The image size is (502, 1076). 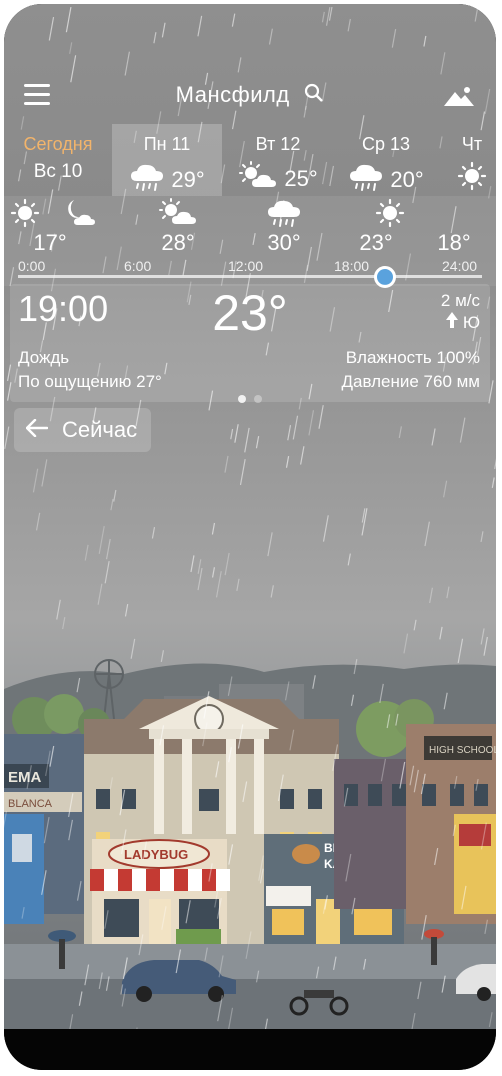 I want to click on time-slider-track, so click(x=250, y=277).